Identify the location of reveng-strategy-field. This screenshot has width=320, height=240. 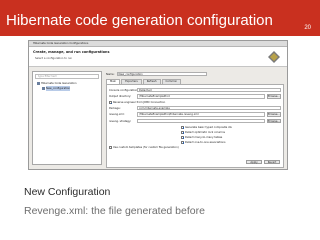
(201, 121).